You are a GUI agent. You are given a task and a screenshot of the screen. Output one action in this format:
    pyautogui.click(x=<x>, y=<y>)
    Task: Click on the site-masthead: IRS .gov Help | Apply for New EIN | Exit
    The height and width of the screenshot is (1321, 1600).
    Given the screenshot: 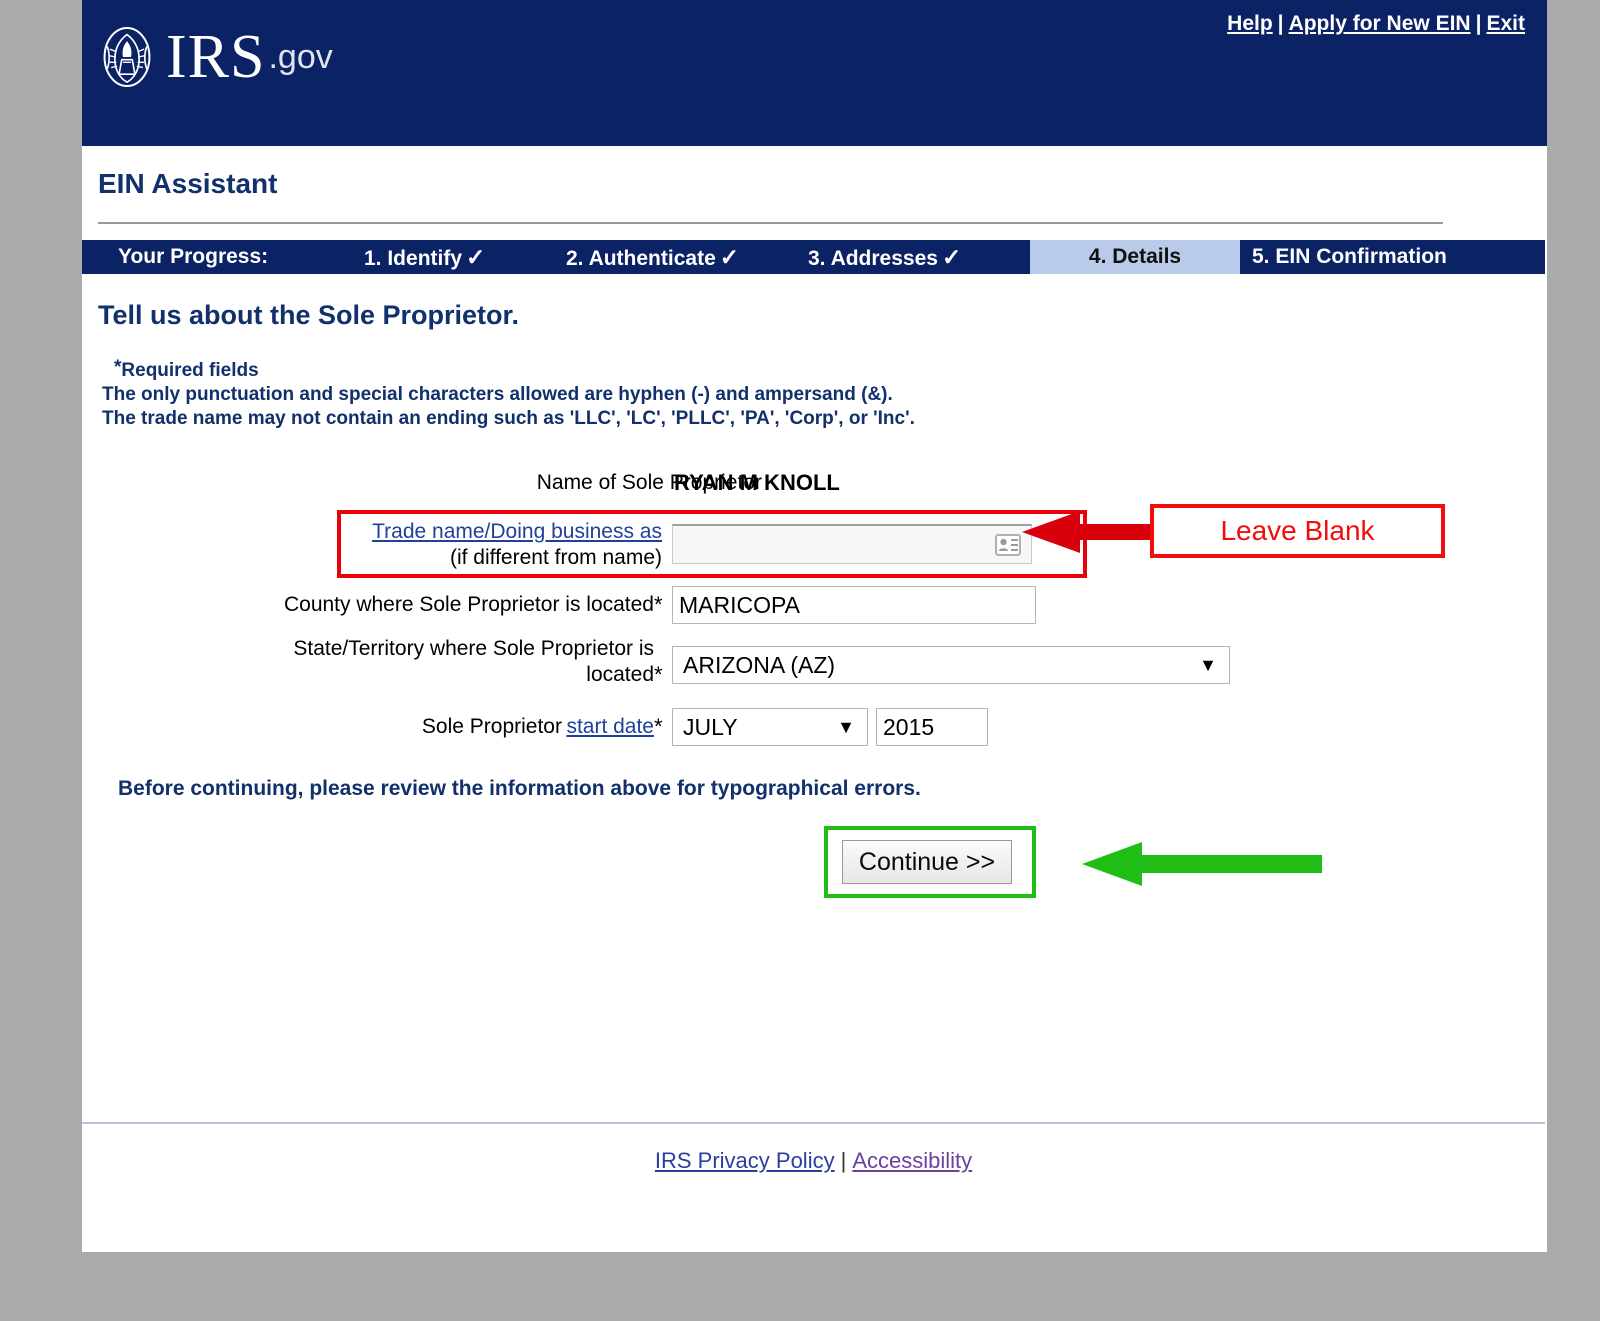 What is the action you would take?
    pyautogui.click(x=814, y=73)
    